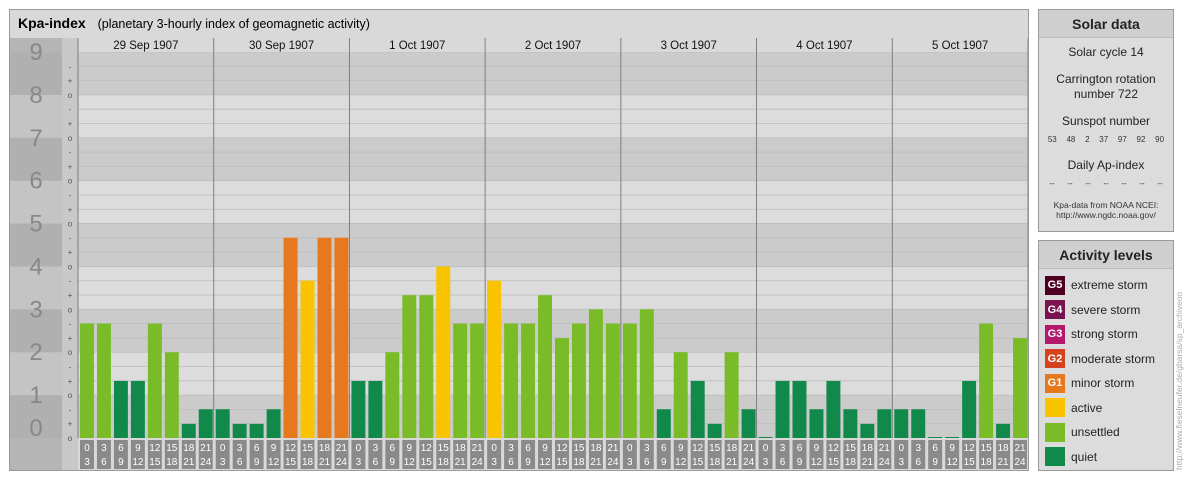 The width and height of the screenshot is (1184, 480). Describe the element at coordinates (1104, 139) in the screenshot. I see `sunspot-value: 37` at that location.